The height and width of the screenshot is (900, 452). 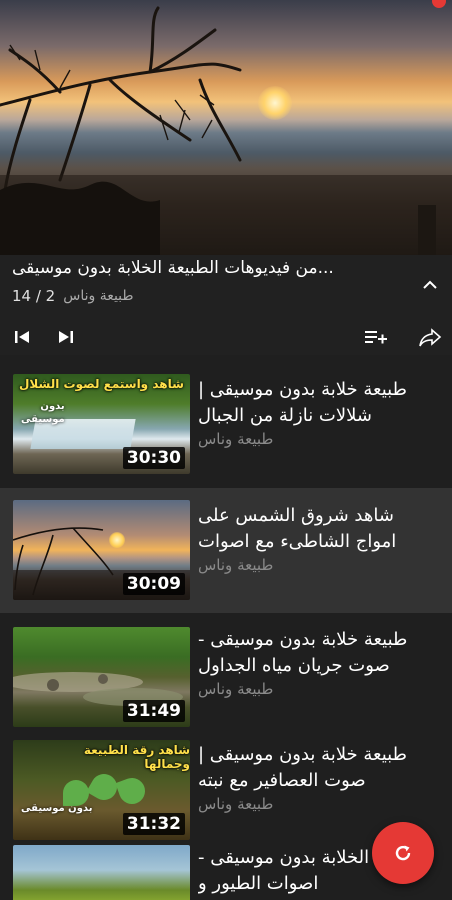 What do you see at coordinates (226, 337) in the screenshot?
I see `playlist-controls` at bounding box center [226, 337].